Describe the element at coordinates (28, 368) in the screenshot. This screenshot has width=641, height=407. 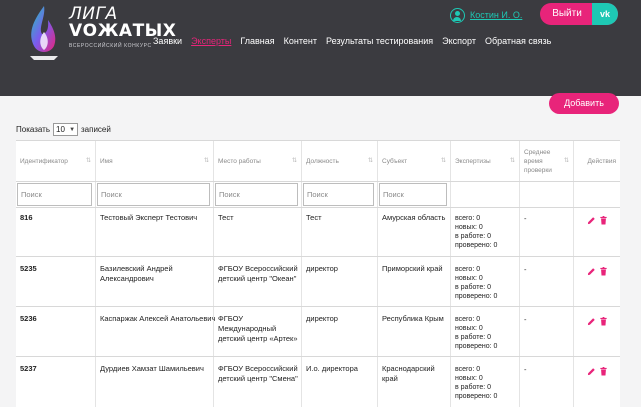
I see `cell-id: 5237` at that location.